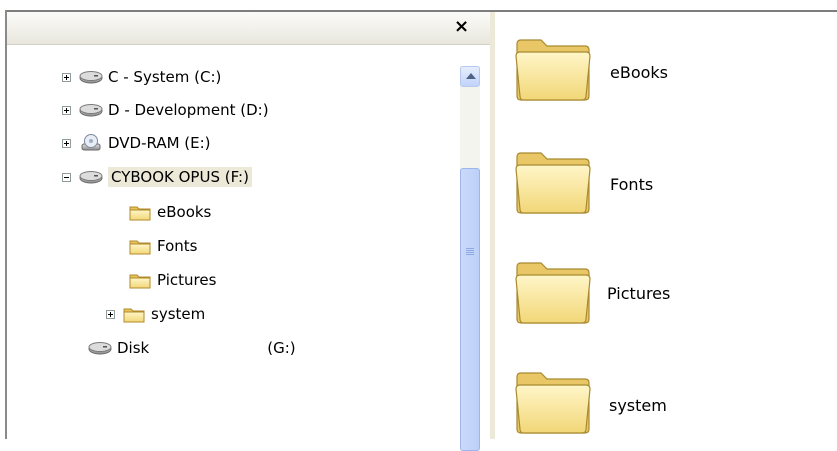  What do you see at coordinates (639, 72) in the screenshot?
I see `folder-label-ebooks: eBooks` at bounding box center [639, 72].